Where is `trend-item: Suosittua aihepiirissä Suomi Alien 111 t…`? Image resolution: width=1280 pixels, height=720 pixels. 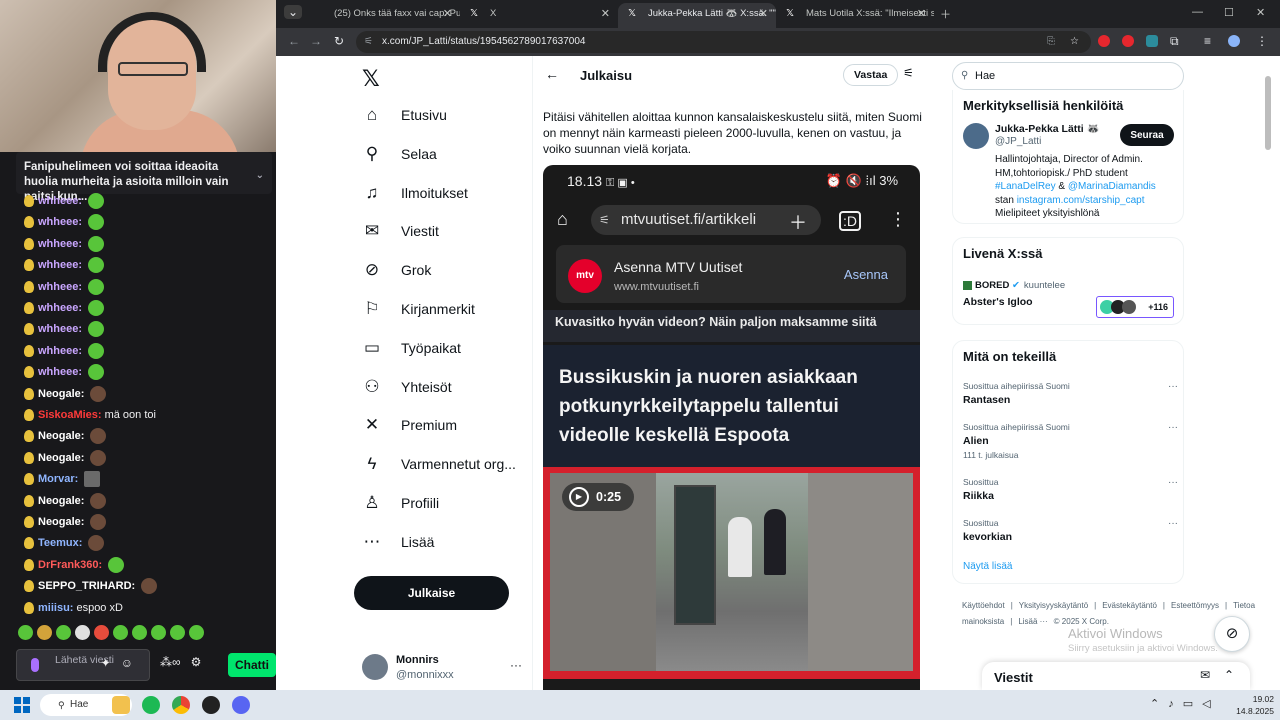 trend-item: Suosittua aihepiirissä Suomi Alien 111 t… is located at coordinates (1070, 441).